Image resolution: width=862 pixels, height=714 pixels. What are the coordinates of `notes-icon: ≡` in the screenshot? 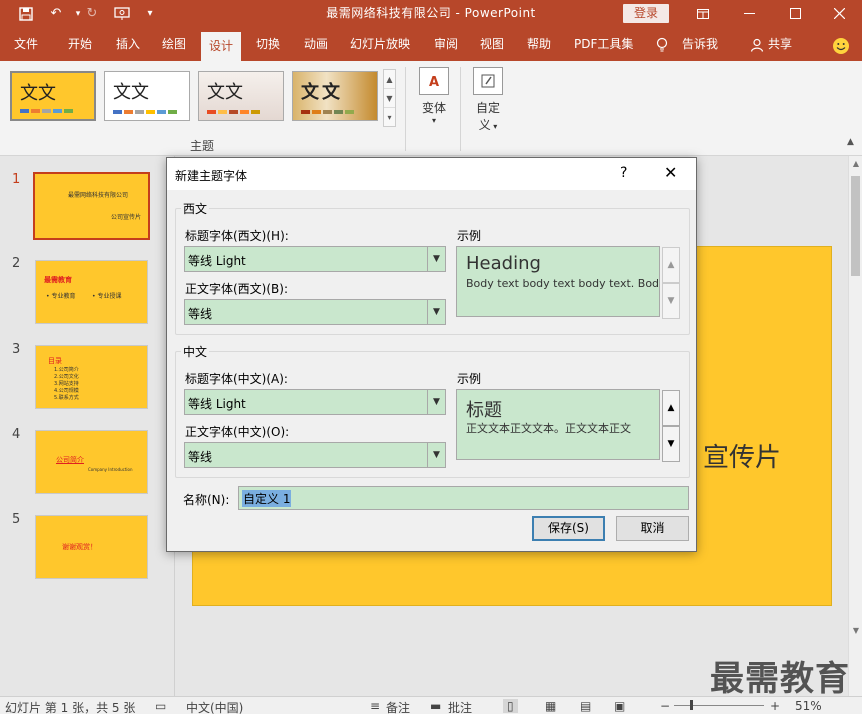 It's located at (375, 706).